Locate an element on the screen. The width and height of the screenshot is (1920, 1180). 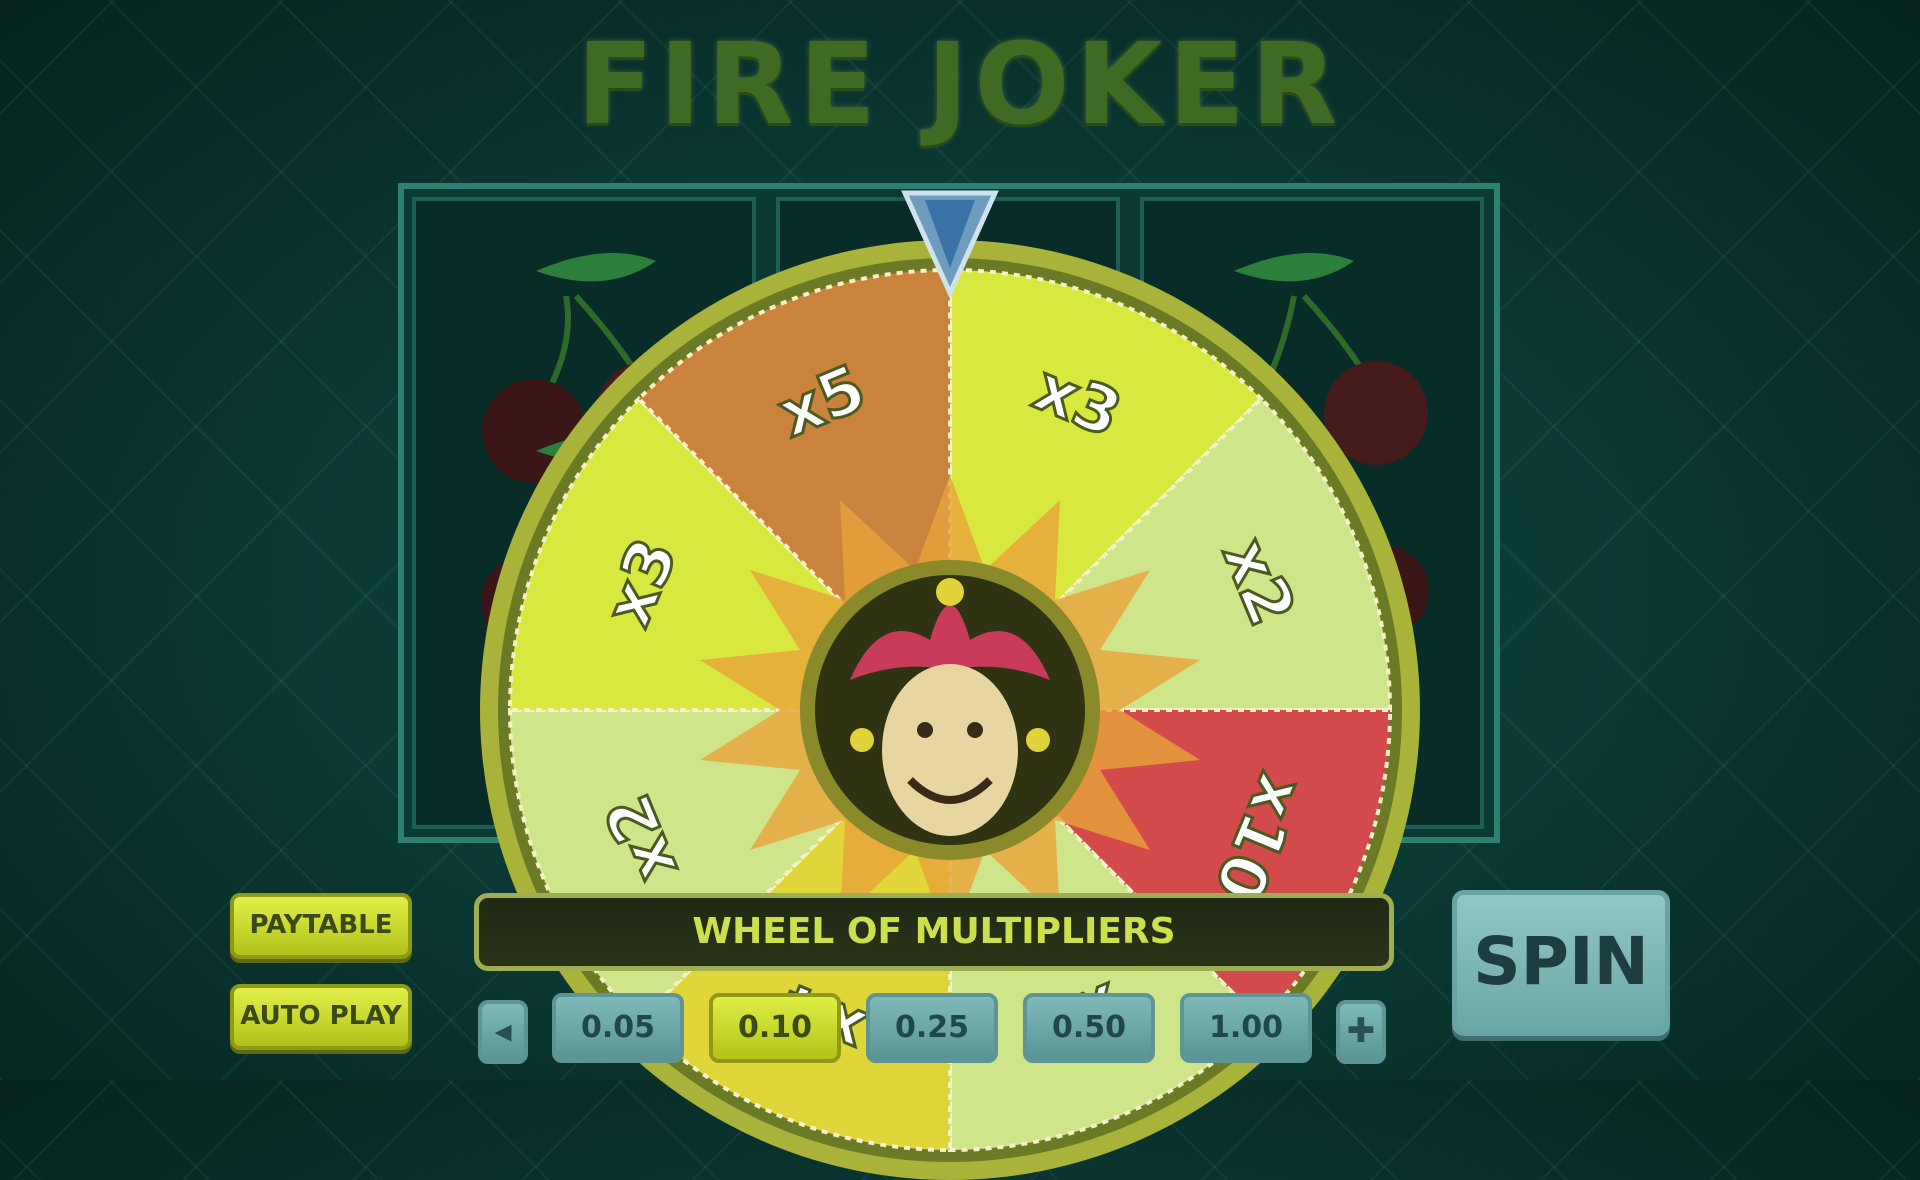
bet-option-1-00: 1.00 is located at coordinates (1246, 1028).